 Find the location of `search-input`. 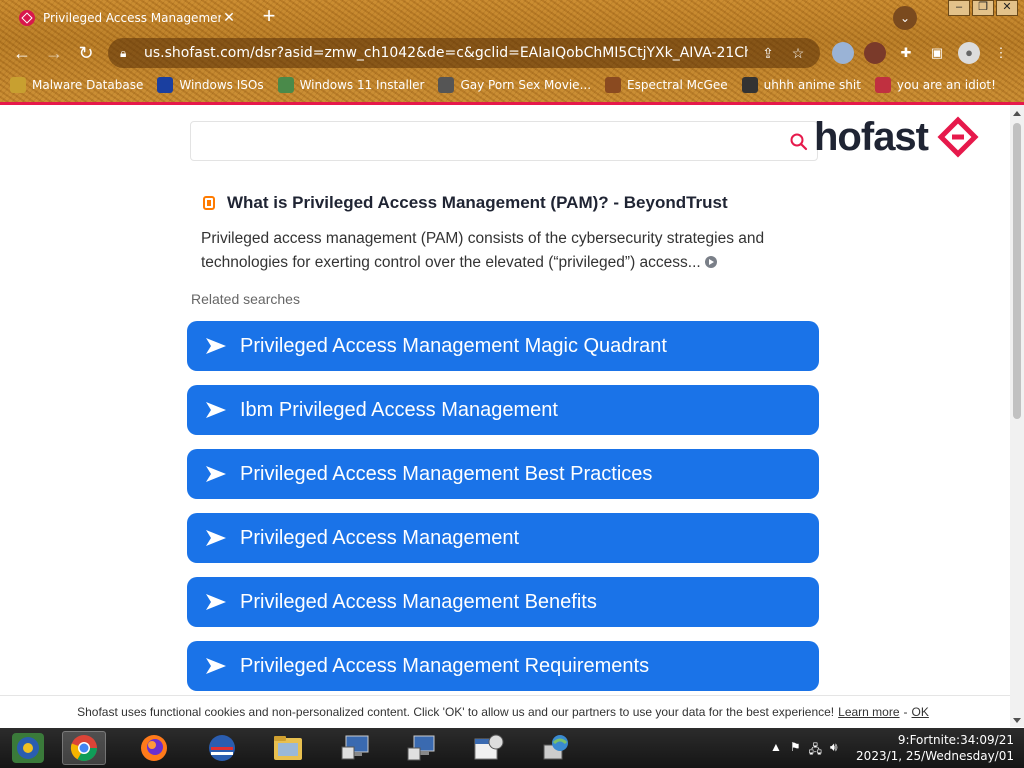

search-input is located at coordinates (471, 141).